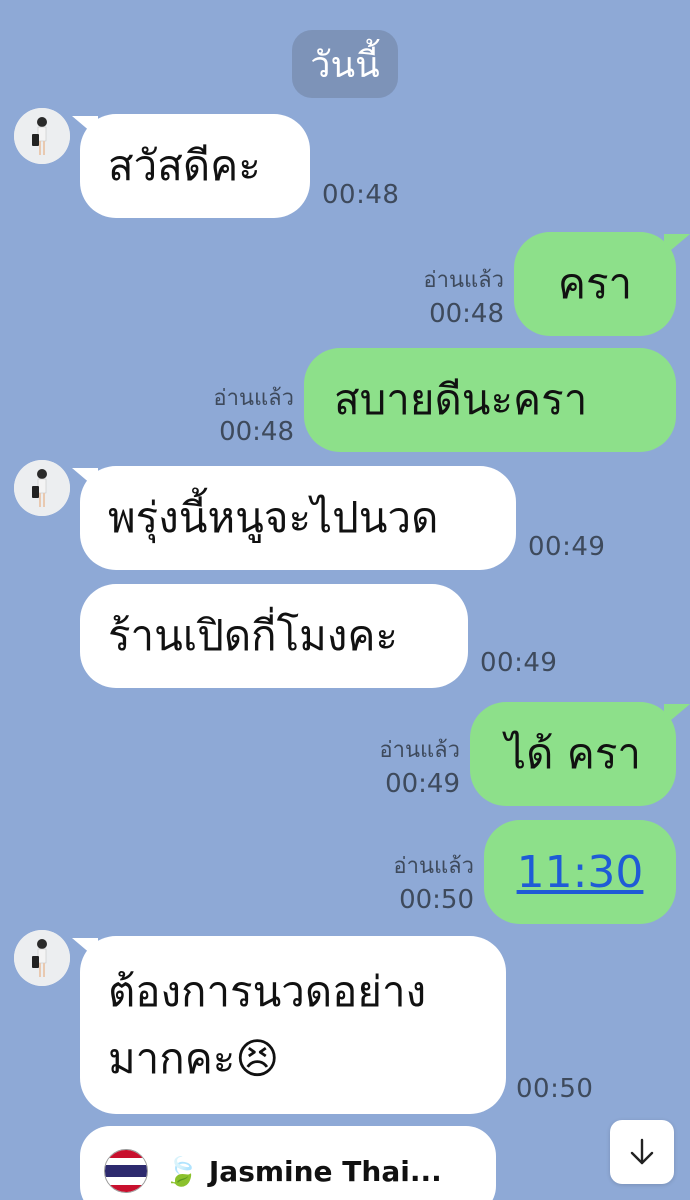 This screenshot has height=1200, width=690. I want to click on message-text: พรุ่งนี้หนูจะไปนวด, so click(273, 517).